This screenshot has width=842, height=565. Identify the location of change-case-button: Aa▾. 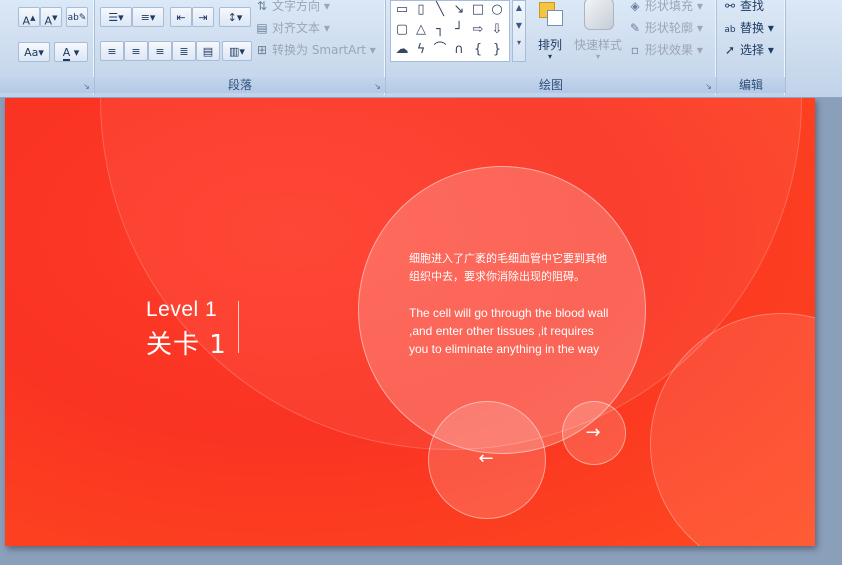
(34, 52).